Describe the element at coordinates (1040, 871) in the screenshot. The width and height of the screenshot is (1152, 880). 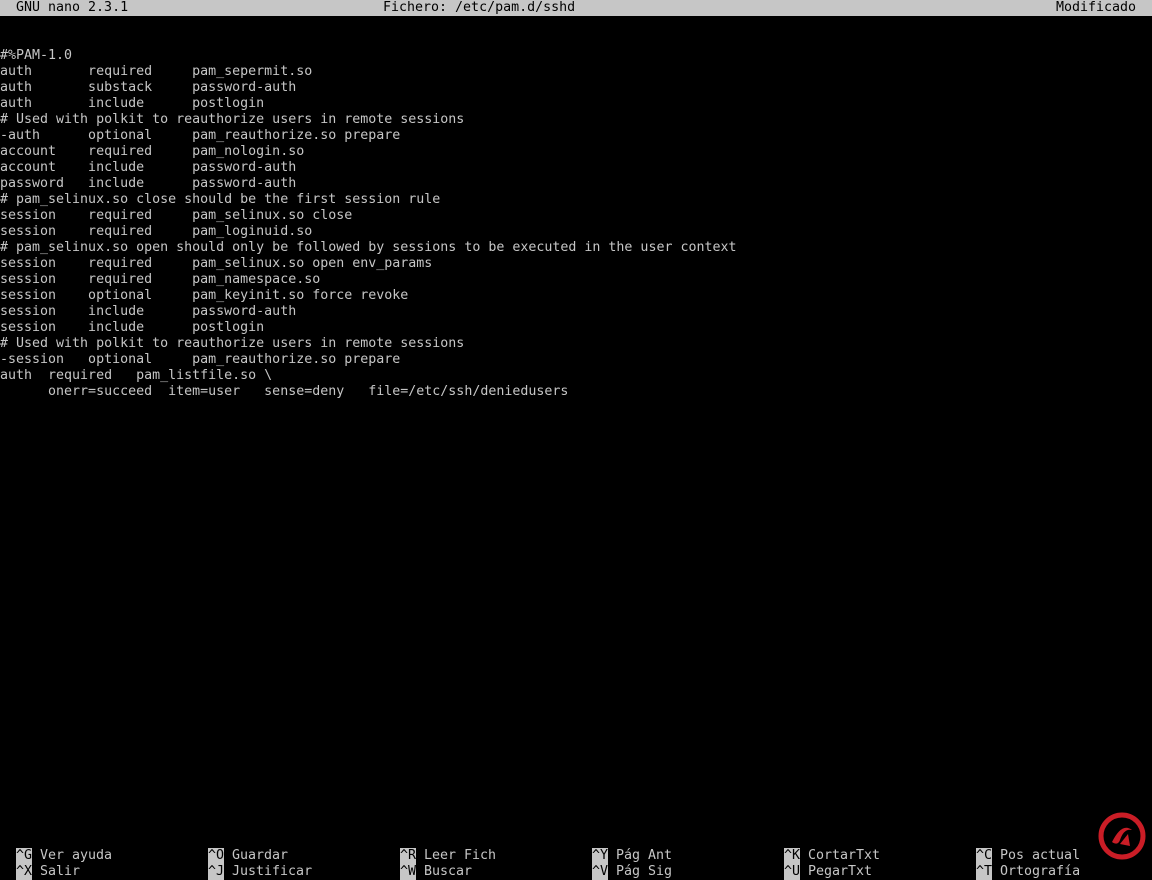
I see `shortcut-label: Ortografía` at that location.